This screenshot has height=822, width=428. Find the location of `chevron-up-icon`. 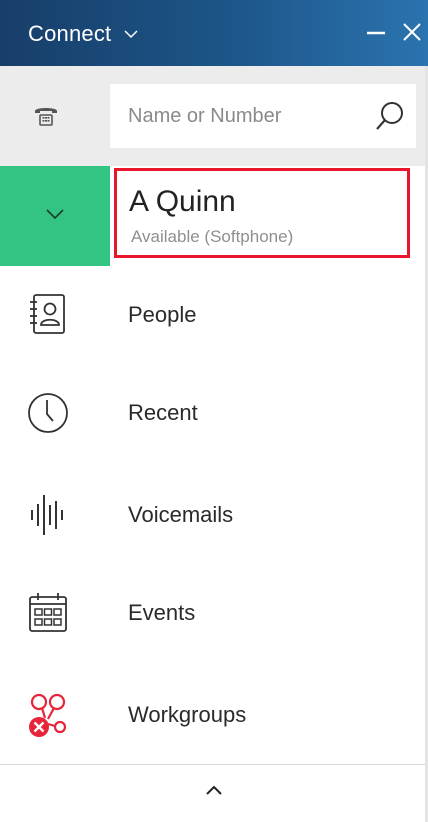

chevron-up-icon is located at coordinates (214, 792).